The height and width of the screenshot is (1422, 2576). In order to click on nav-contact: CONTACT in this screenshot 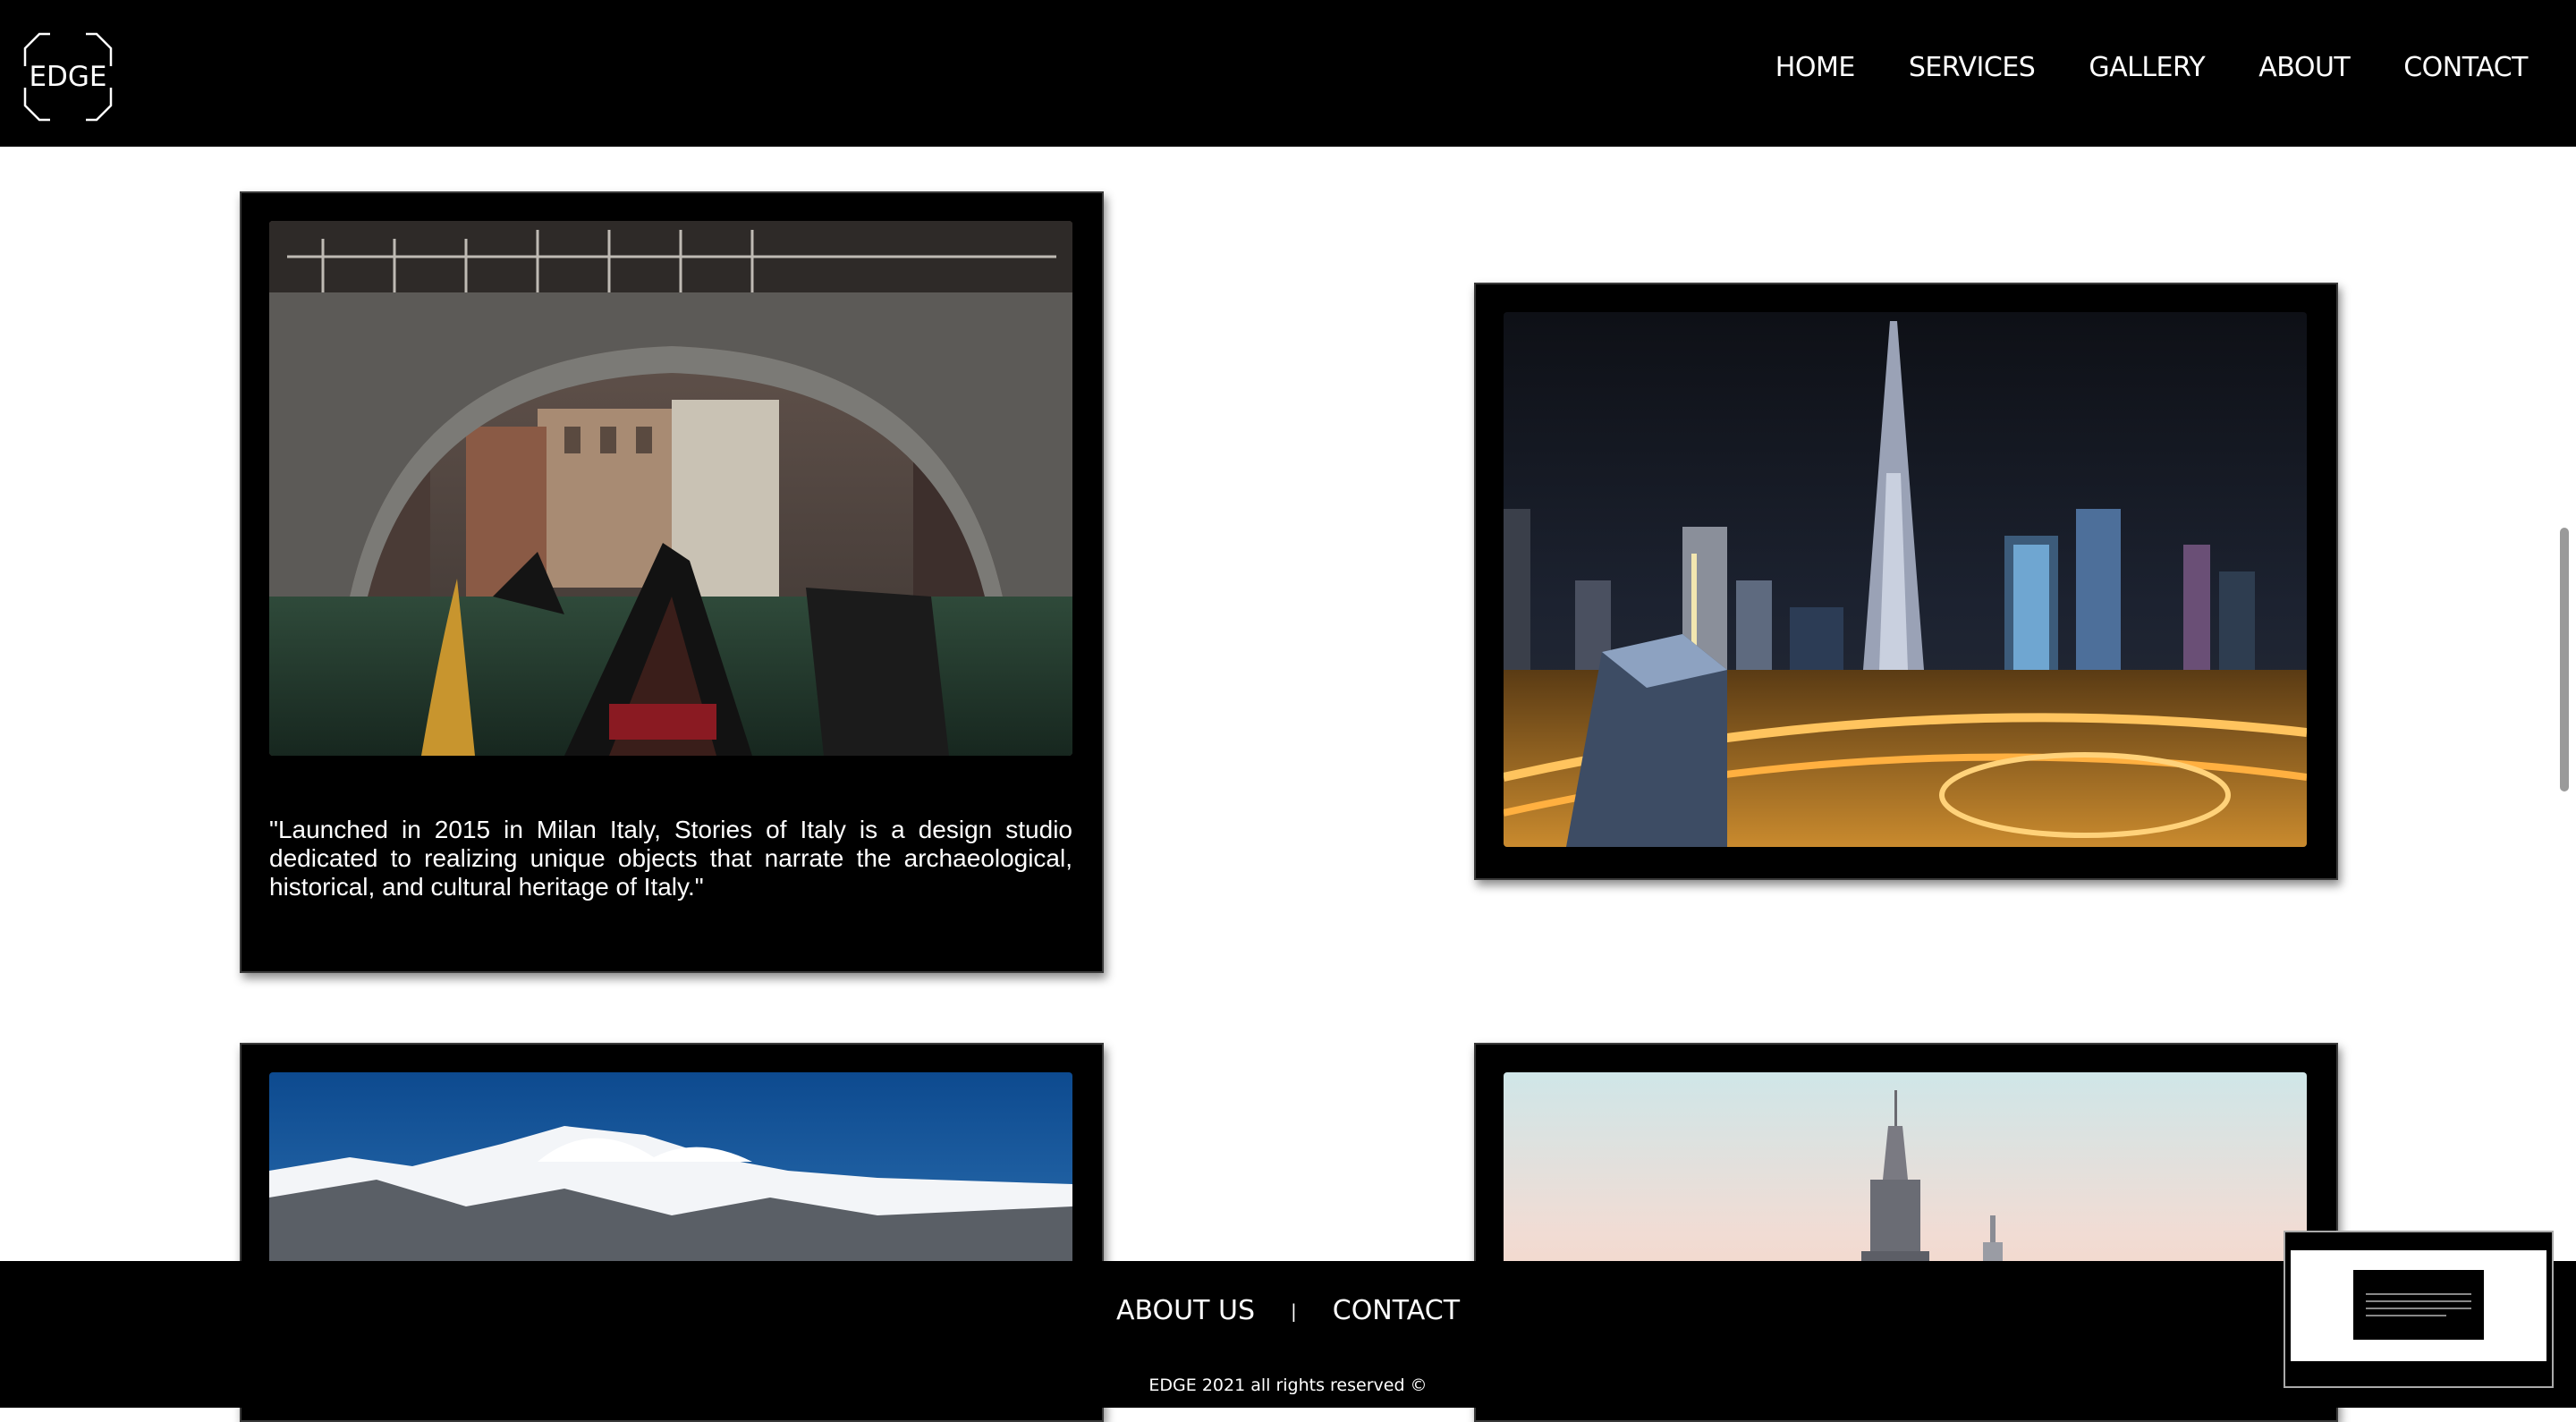, I will do `click(2465, 67)`.